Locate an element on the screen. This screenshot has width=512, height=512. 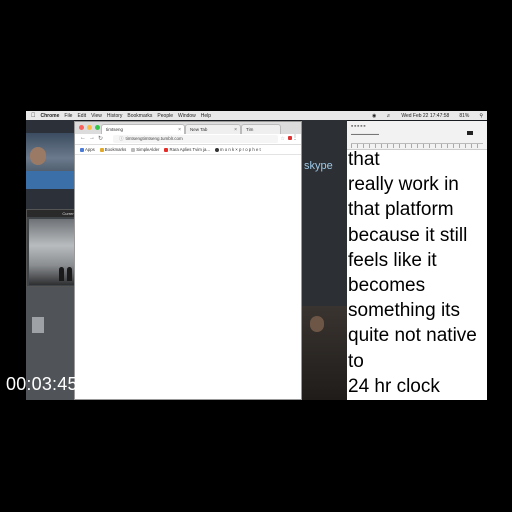
menu-clock: Wed Feb 22 17:47:58 is located at coordinates (425, 116).